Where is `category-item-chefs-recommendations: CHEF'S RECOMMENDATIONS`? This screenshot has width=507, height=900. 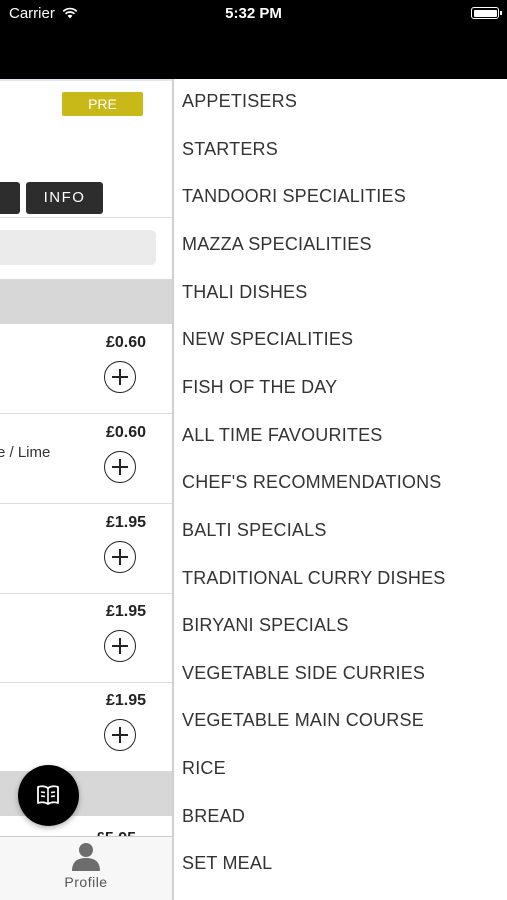 category-item-chefs-recommendations: CHEF'S RECOMMENDATIONS is located at coordinates (312, 482).